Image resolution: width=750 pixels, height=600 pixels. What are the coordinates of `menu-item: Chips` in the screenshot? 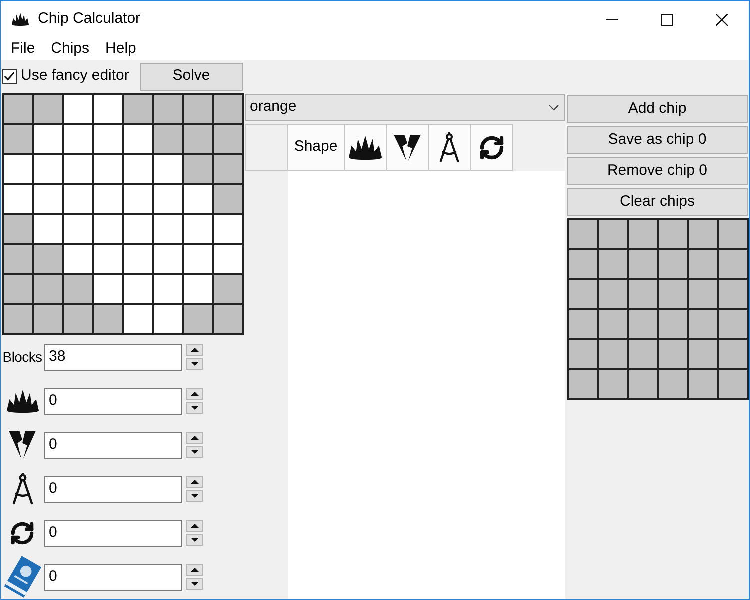 It's located at (70, 49).